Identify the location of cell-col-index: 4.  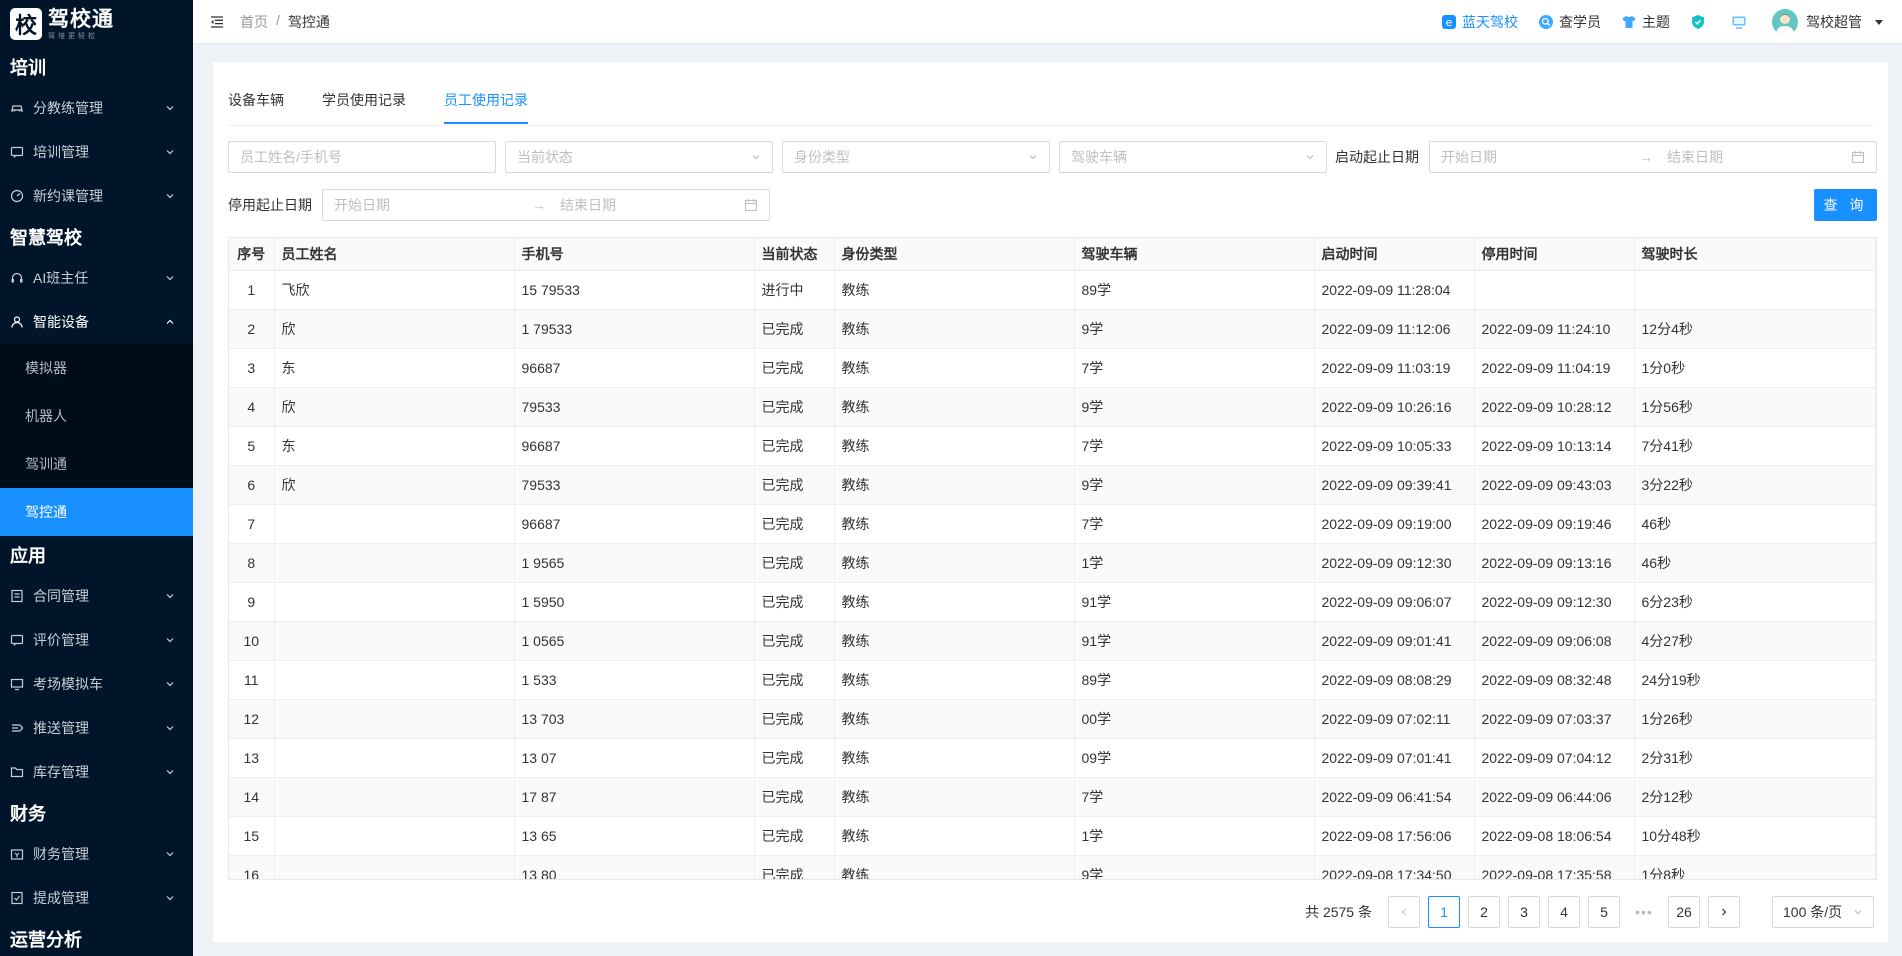
(252, 407).